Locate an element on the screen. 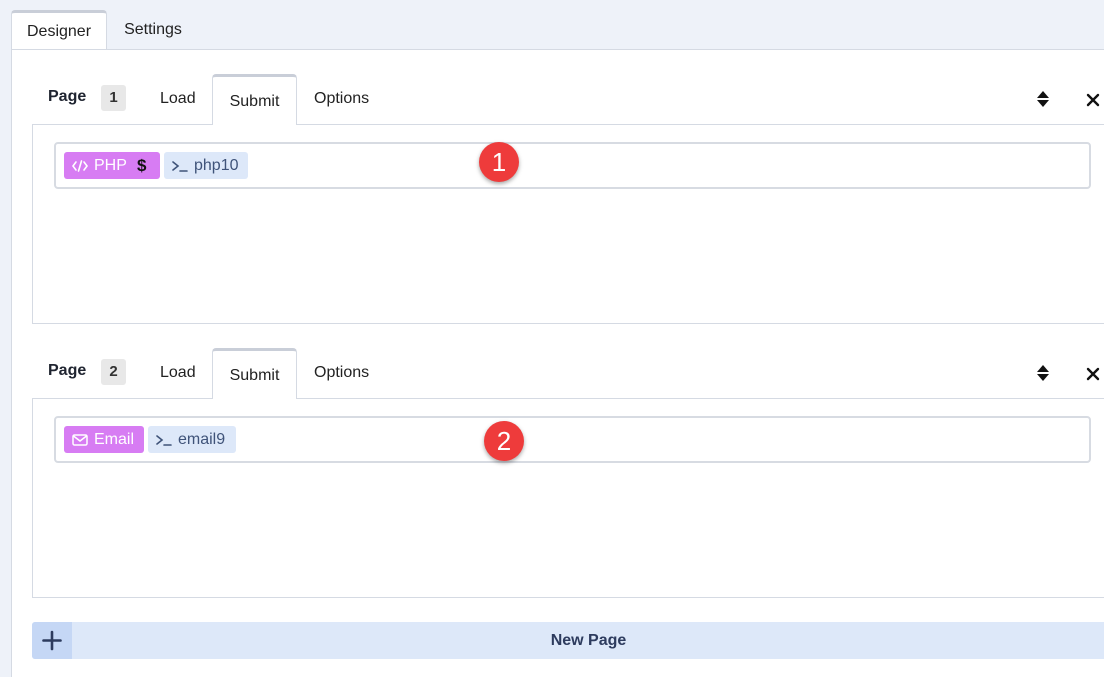 The image size is (1104, 677). top-tab-bar: Designer Settings is located at coordinates (552, 25).